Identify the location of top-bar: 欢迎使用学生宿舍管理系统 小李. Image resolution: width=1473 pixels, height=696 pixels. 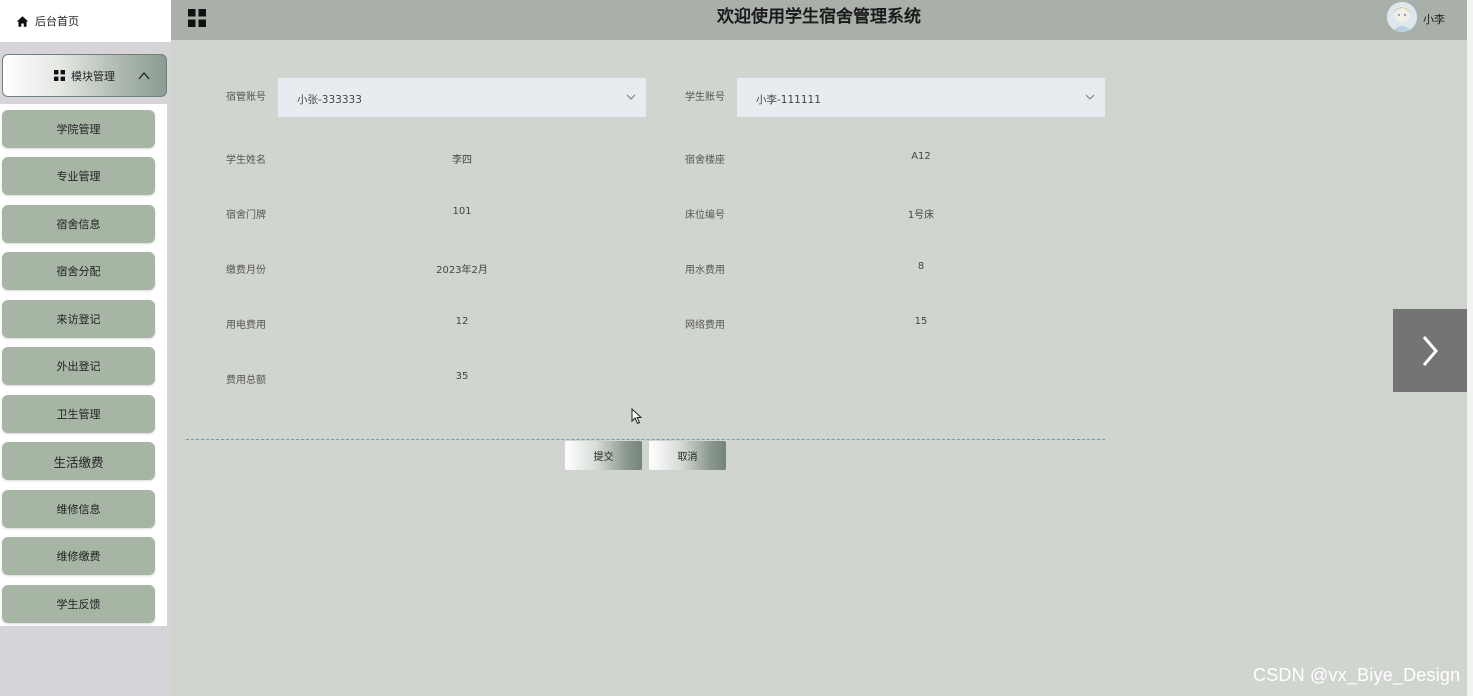
(819, 20).